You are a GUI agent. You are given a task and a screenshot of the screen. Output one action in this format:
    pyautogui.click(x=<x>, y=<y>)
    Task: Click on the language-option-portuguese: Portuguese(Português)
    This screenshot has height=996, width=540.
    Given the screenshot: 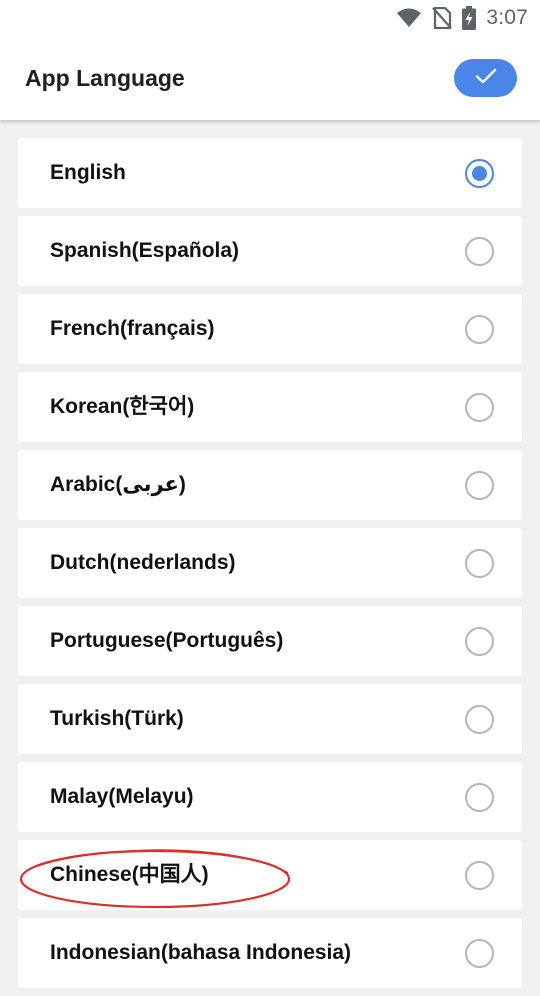 What is the action you would take?
    pyautogui.click(x=270, y=641)
    